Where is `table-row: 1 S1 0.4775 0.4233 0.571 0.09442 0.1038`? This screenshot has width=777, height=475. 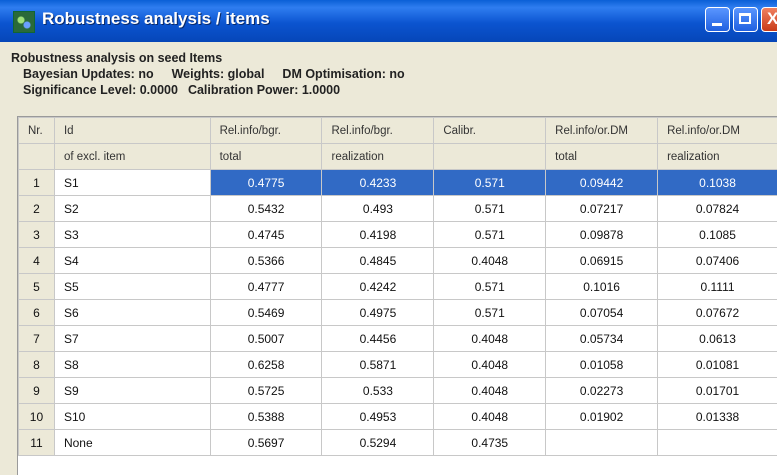 table-row: 1 S1 0.4775 0.4233 0.571 0.09442 0.1038 is located at coordinates (397, 182).